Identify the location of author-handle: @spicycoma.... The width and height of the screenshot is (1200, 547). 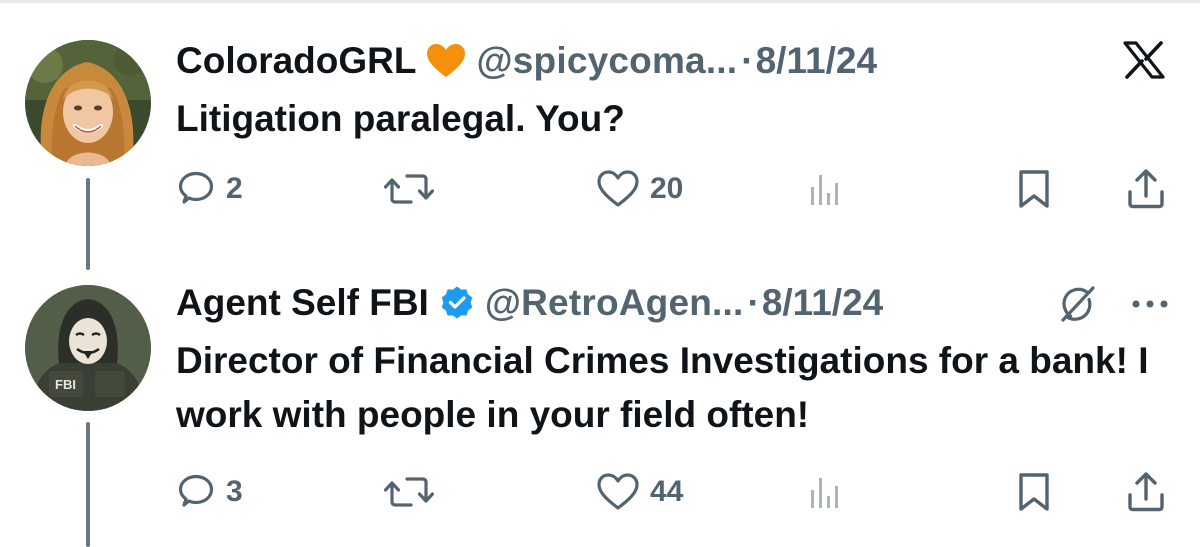
(606, 61).